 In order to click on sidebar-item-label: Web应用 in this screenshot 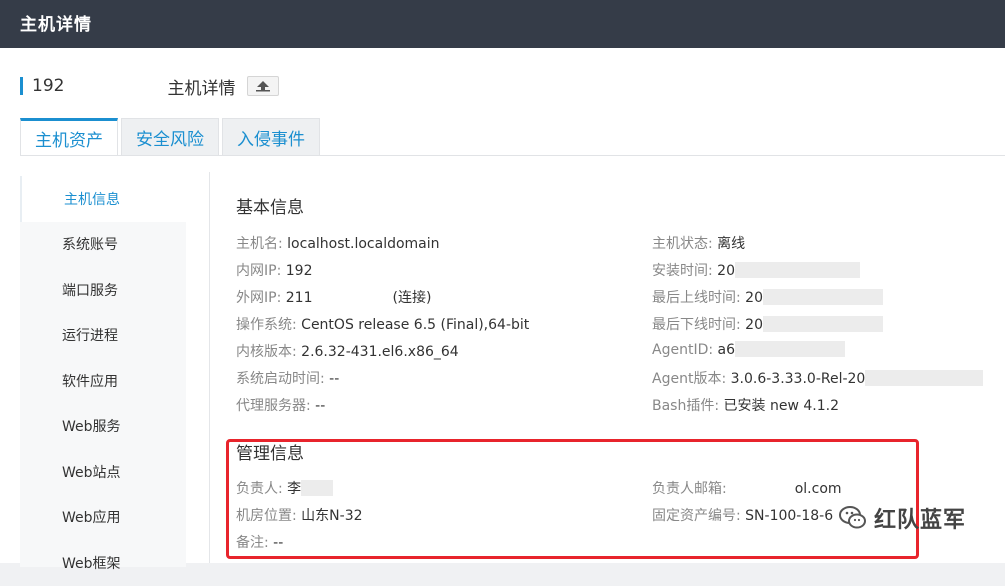, I will do `click(91, 518)`.